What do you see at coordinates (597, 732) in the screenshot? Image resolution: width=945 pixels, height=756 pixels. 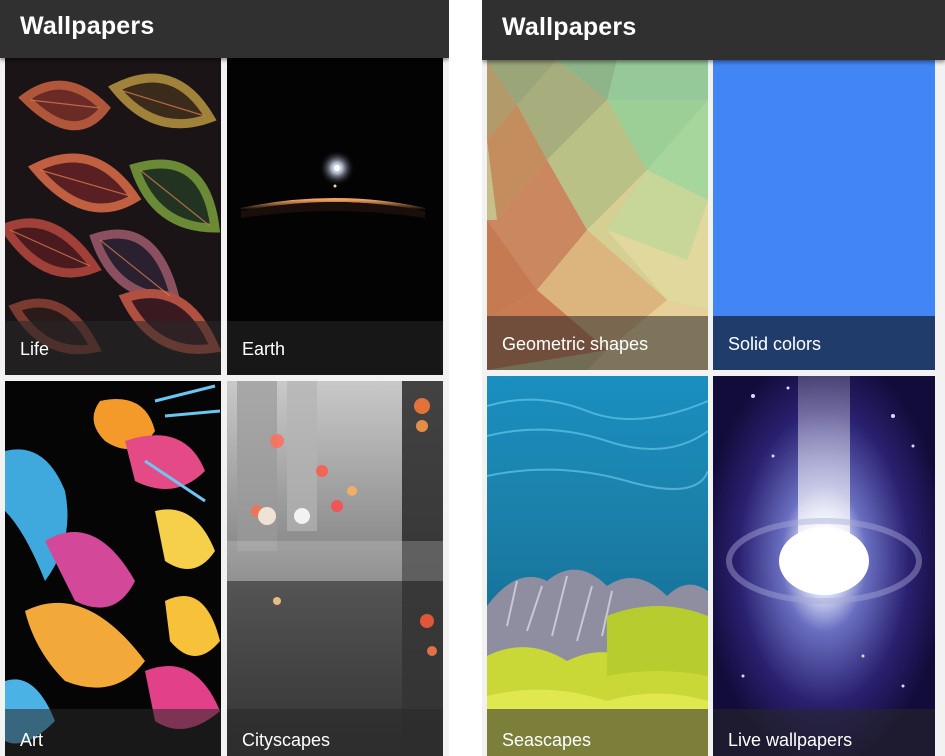 I see `tile-caption: Seascapes` at bounding box center [597, 732].